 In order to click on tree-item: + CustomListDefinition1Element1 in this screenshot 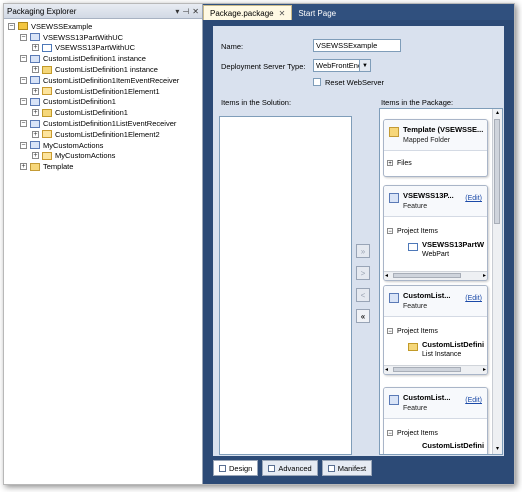, I will do `click(103, 91)`.